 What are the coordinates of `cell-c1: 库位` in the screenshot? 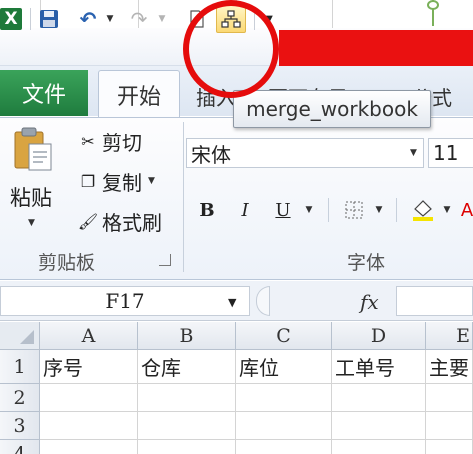 It's located at (284, 367).